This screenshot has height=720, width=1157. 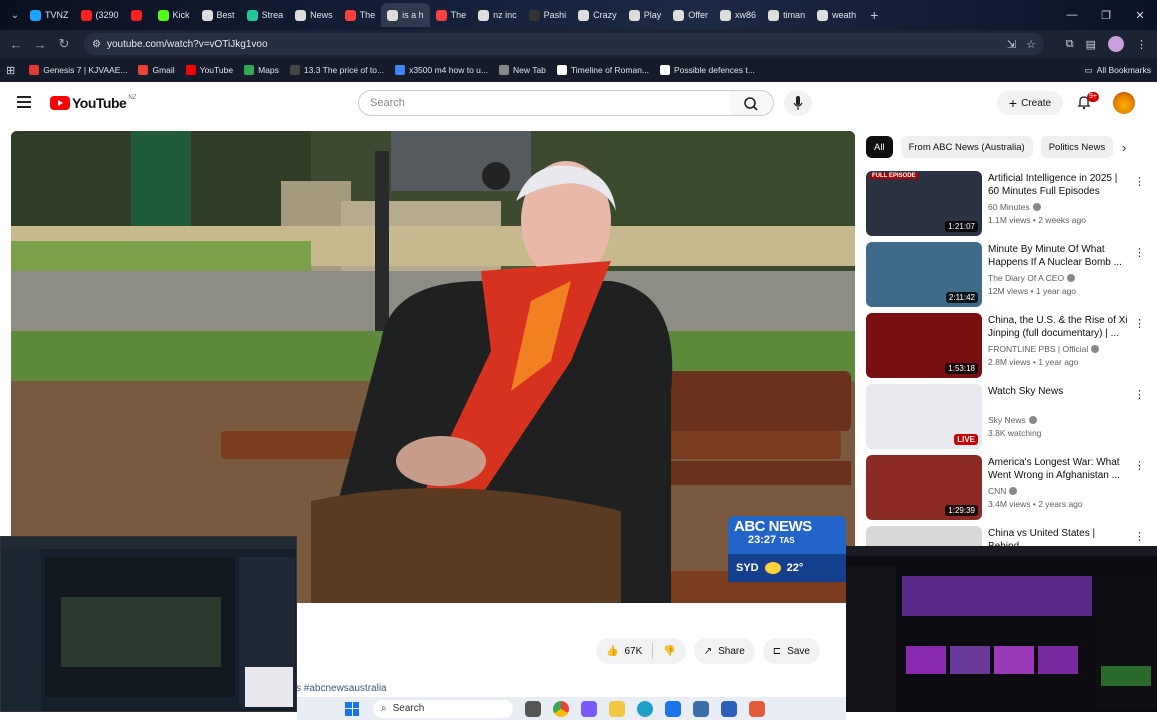 What do you see at coordinates (1140, 15) in the screenshot?
I see `close-window-button: ✕` at bounding box center [1140, 15].